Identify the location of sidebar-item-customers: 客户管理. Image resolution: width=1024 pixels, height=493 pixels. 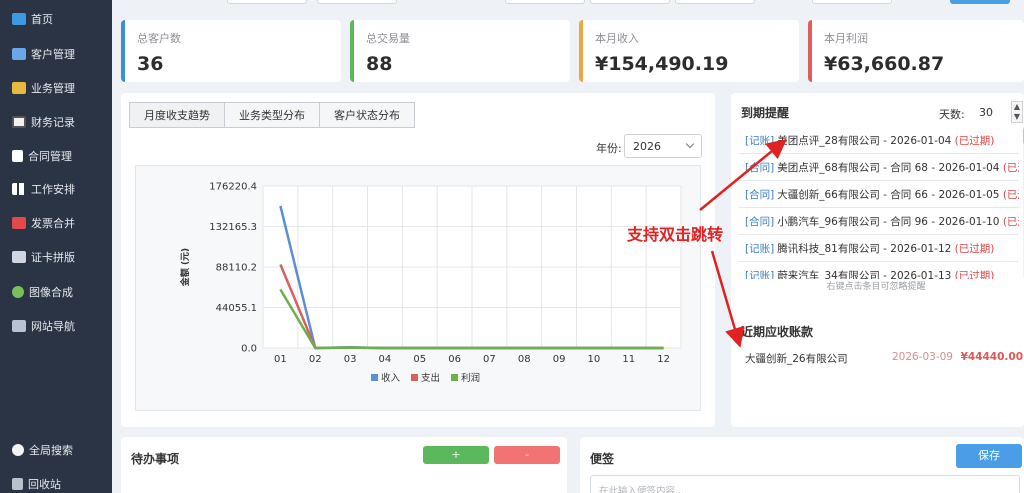
(56, 54).